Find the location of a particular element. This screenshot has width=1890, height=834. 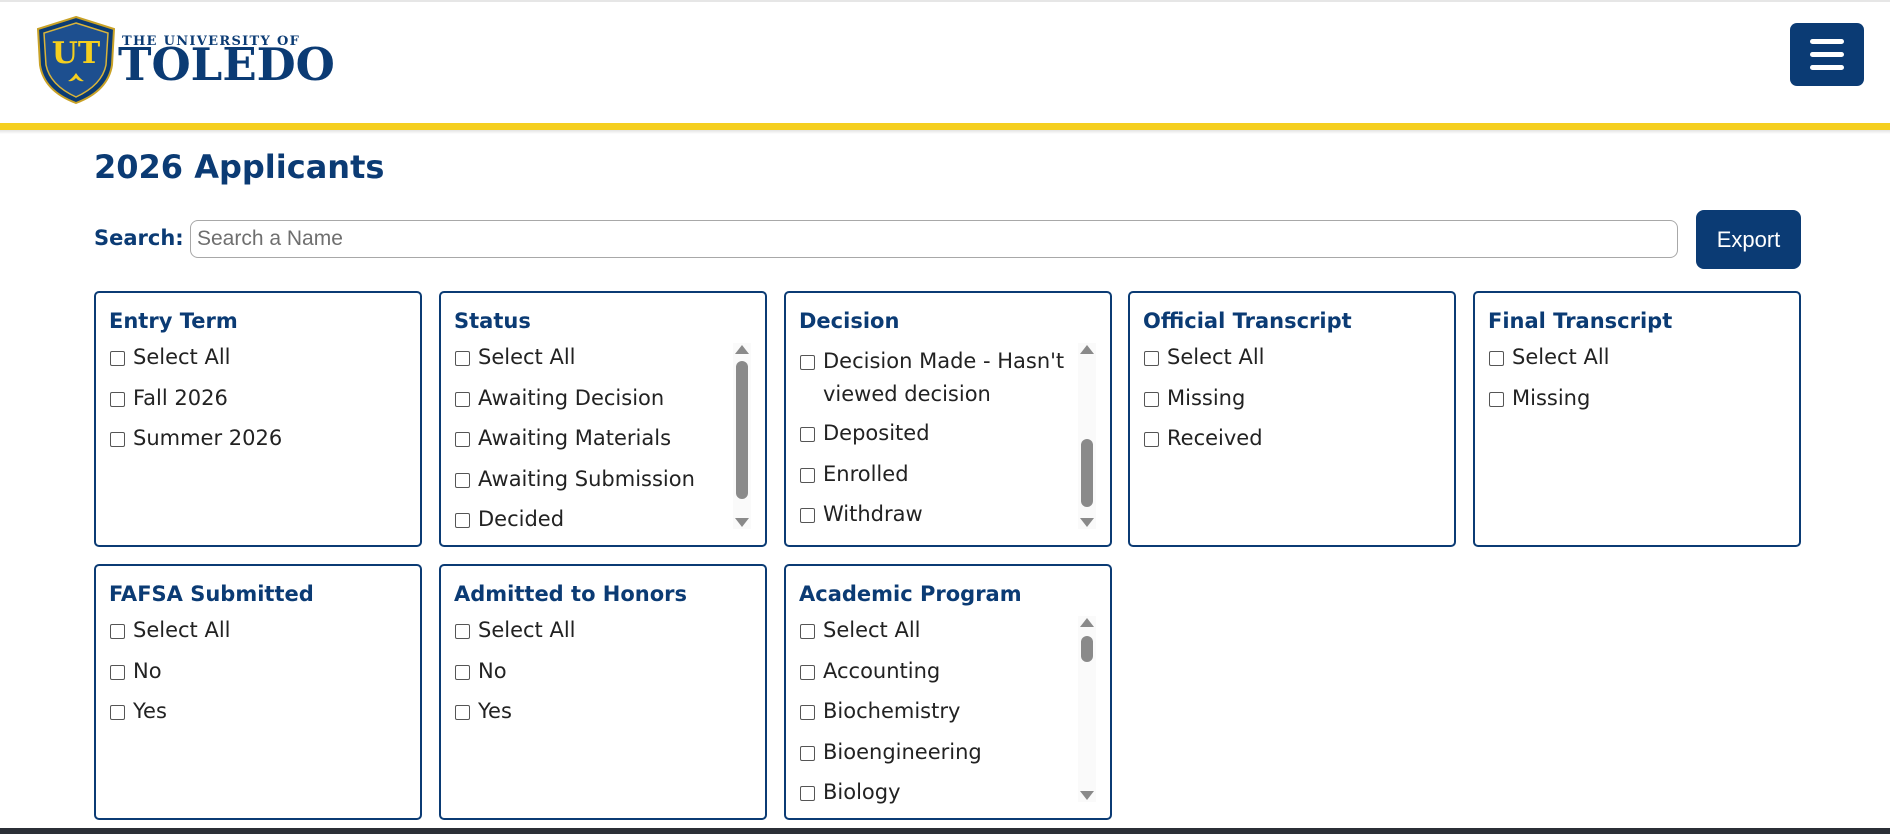

filter-title: Status is located at coordinates (492, 321).